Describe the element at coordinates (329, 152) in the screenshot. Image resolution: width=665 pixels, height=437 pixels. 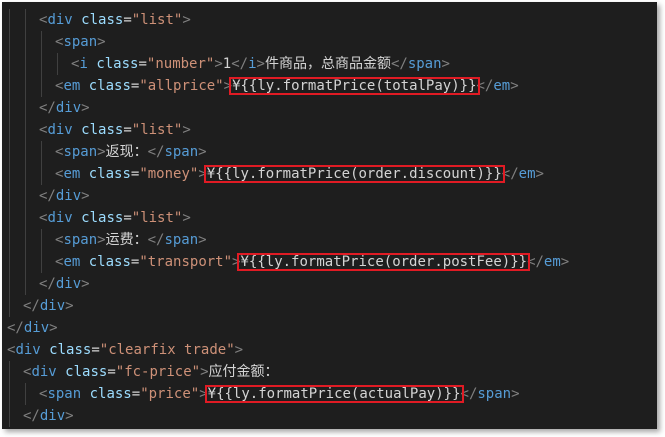
I see `code-line: <span>返现：</span>` at that location.